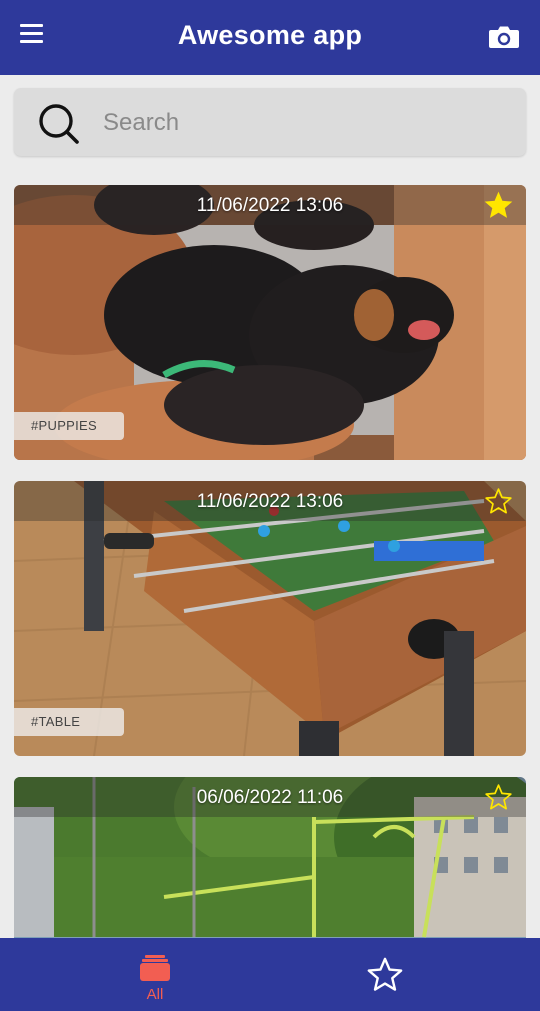  Describe the element at coordinates (270, 122) in the screenshot. I see `search-bar: Search` at that location.